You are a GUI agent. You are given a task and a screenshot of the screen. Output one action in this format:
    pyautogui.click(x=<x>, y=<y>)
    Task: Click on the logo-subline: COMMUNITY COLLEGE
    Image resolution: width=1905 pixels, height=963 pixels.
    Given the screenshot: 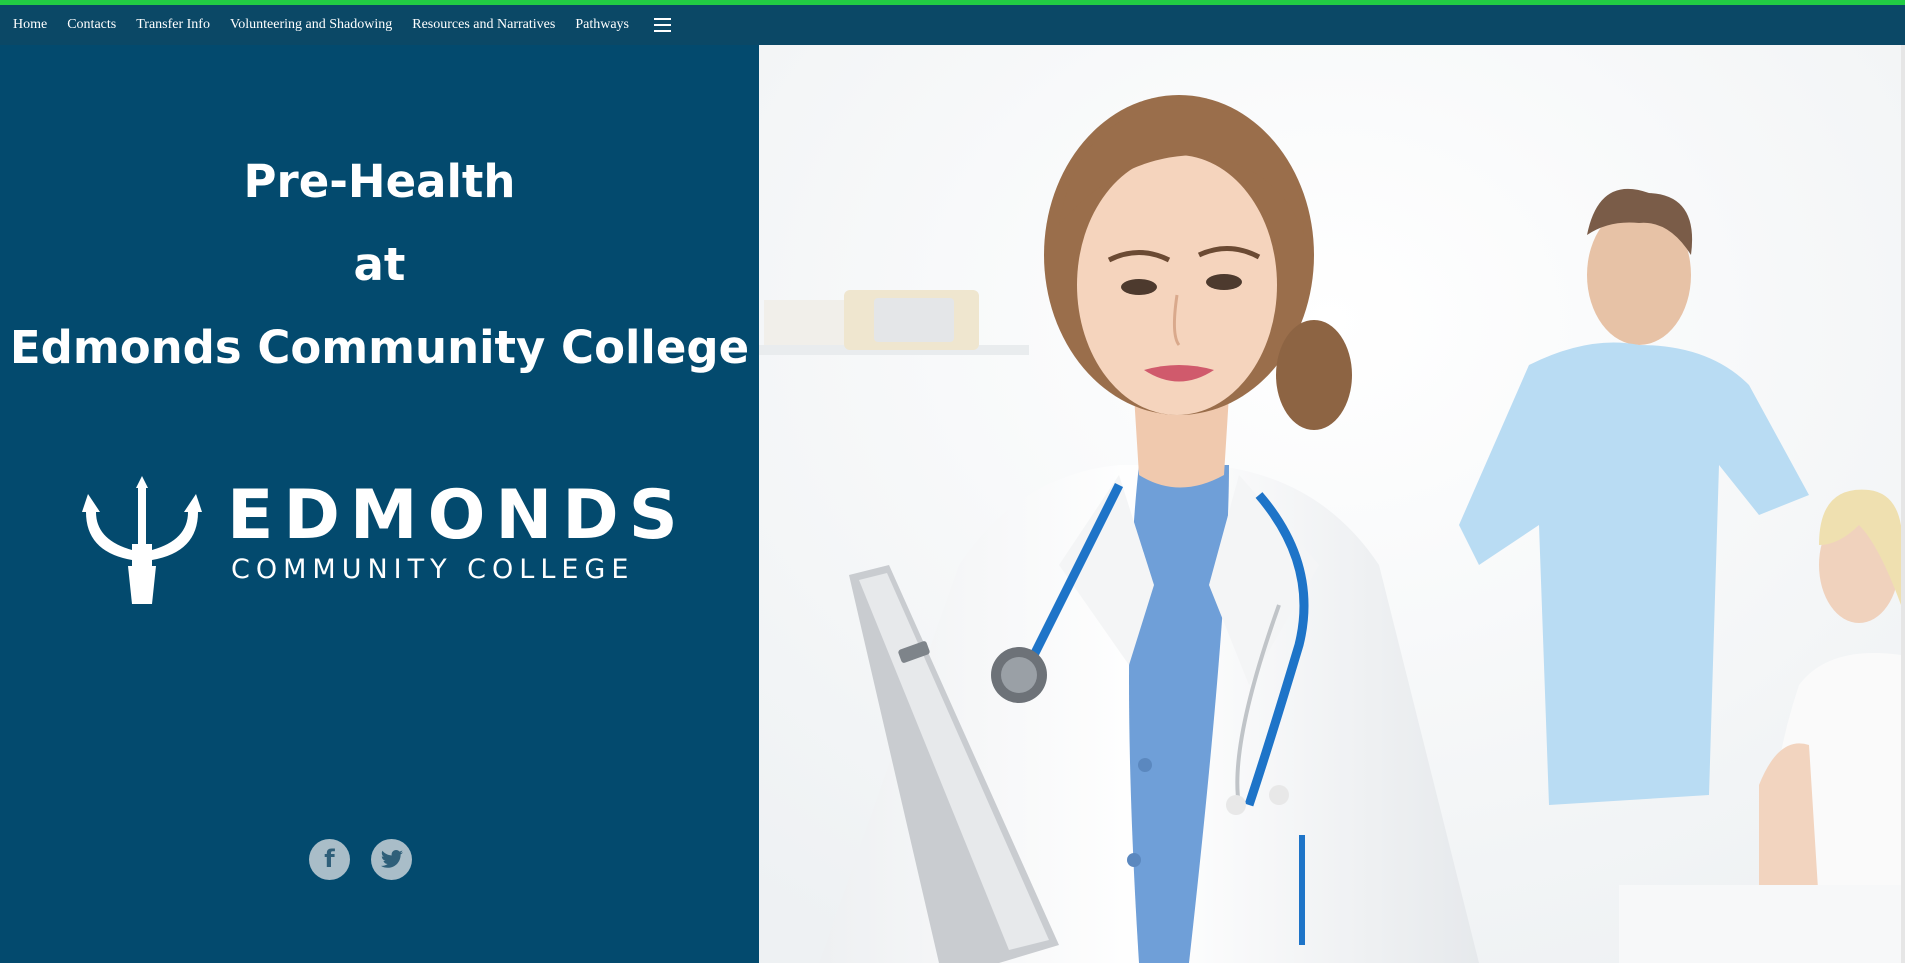 What is the action you would take?
    pyautogui.click(x=433, y=569)
    